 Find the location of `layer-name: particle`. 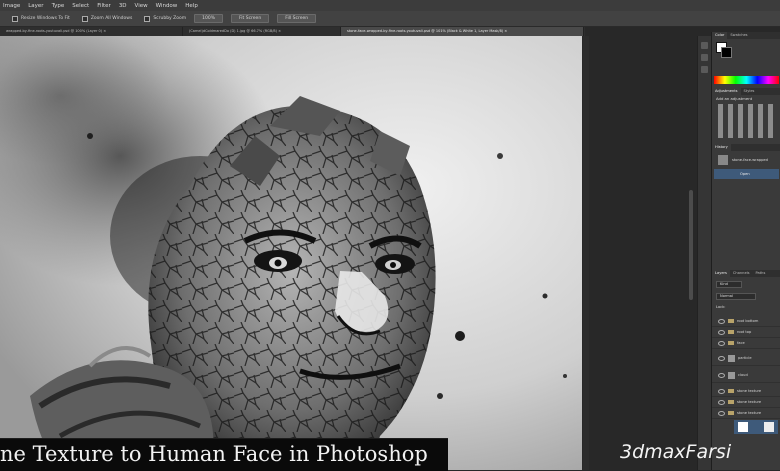

layer-name: particle is located at coordinates (745, 358).